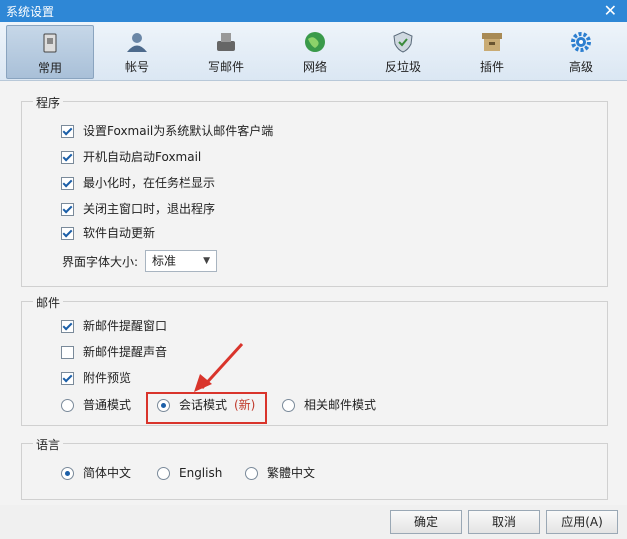  I want to click on option-label: 关闭主窗口时，退出程序, so click(149, 209).